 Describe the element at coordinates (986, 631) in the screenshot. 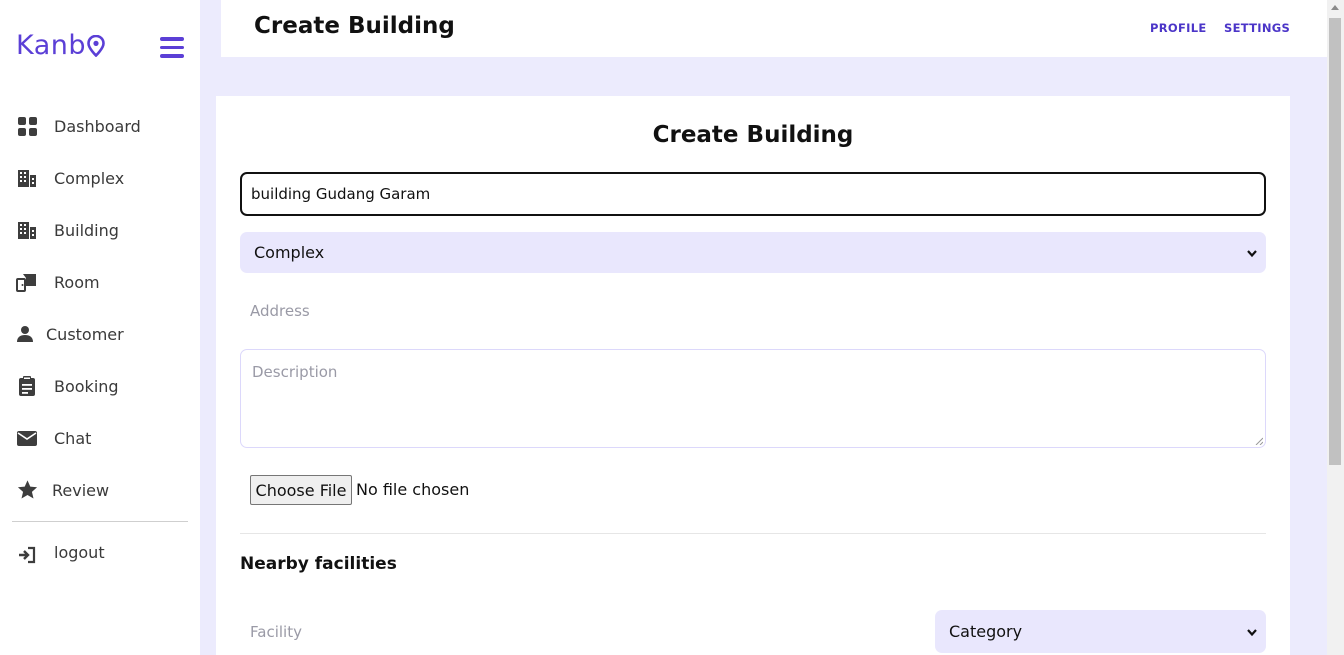

I see `category-select-value: Category` at that location.